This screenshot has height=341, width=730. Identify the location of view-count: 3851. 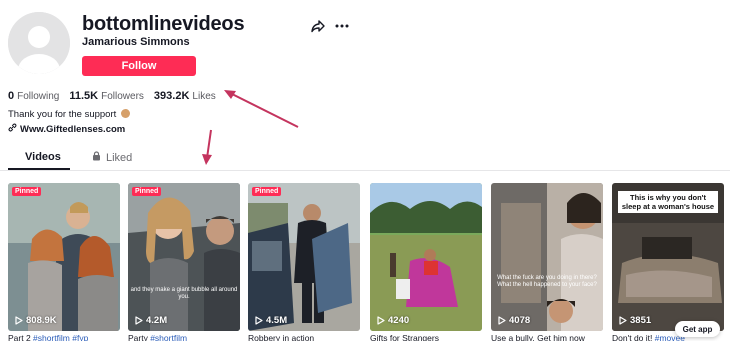
(635, 320).